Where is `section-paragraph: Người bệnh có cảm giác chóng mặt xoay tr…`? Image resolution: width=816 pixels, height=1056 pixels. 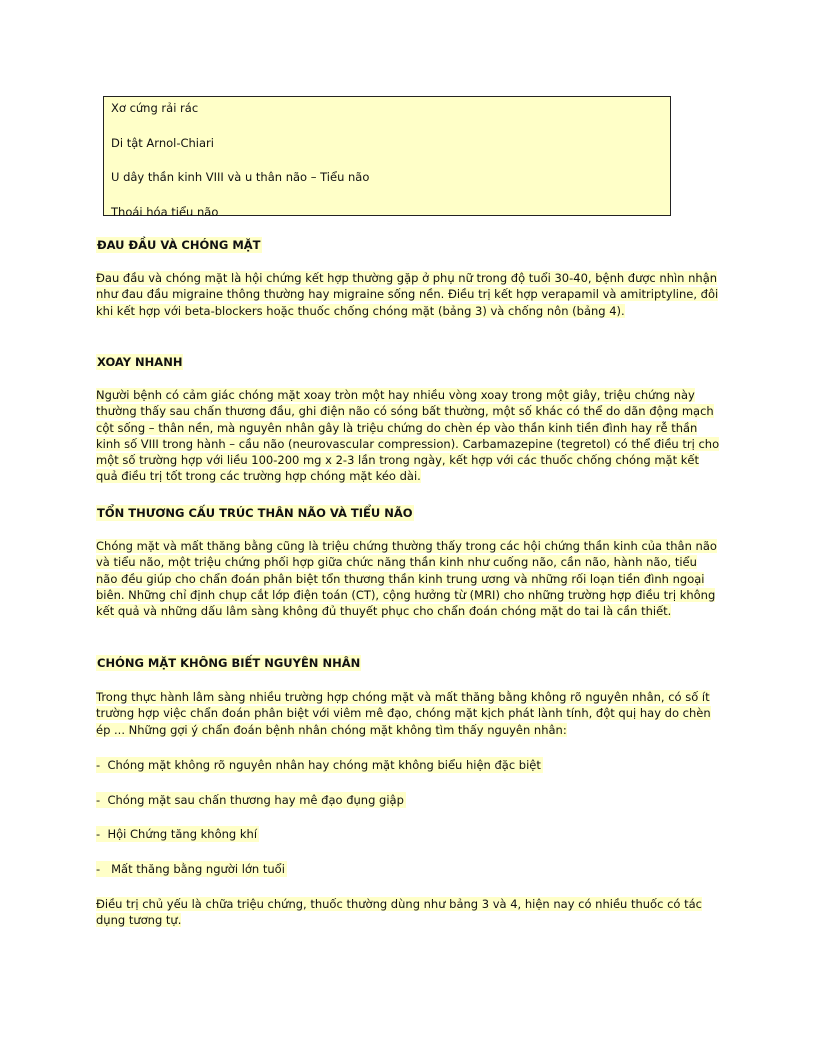
section-paragraph: Người bệnh có cảm giác chóng mặt xoay tr… is located at coordinates (408, 436).